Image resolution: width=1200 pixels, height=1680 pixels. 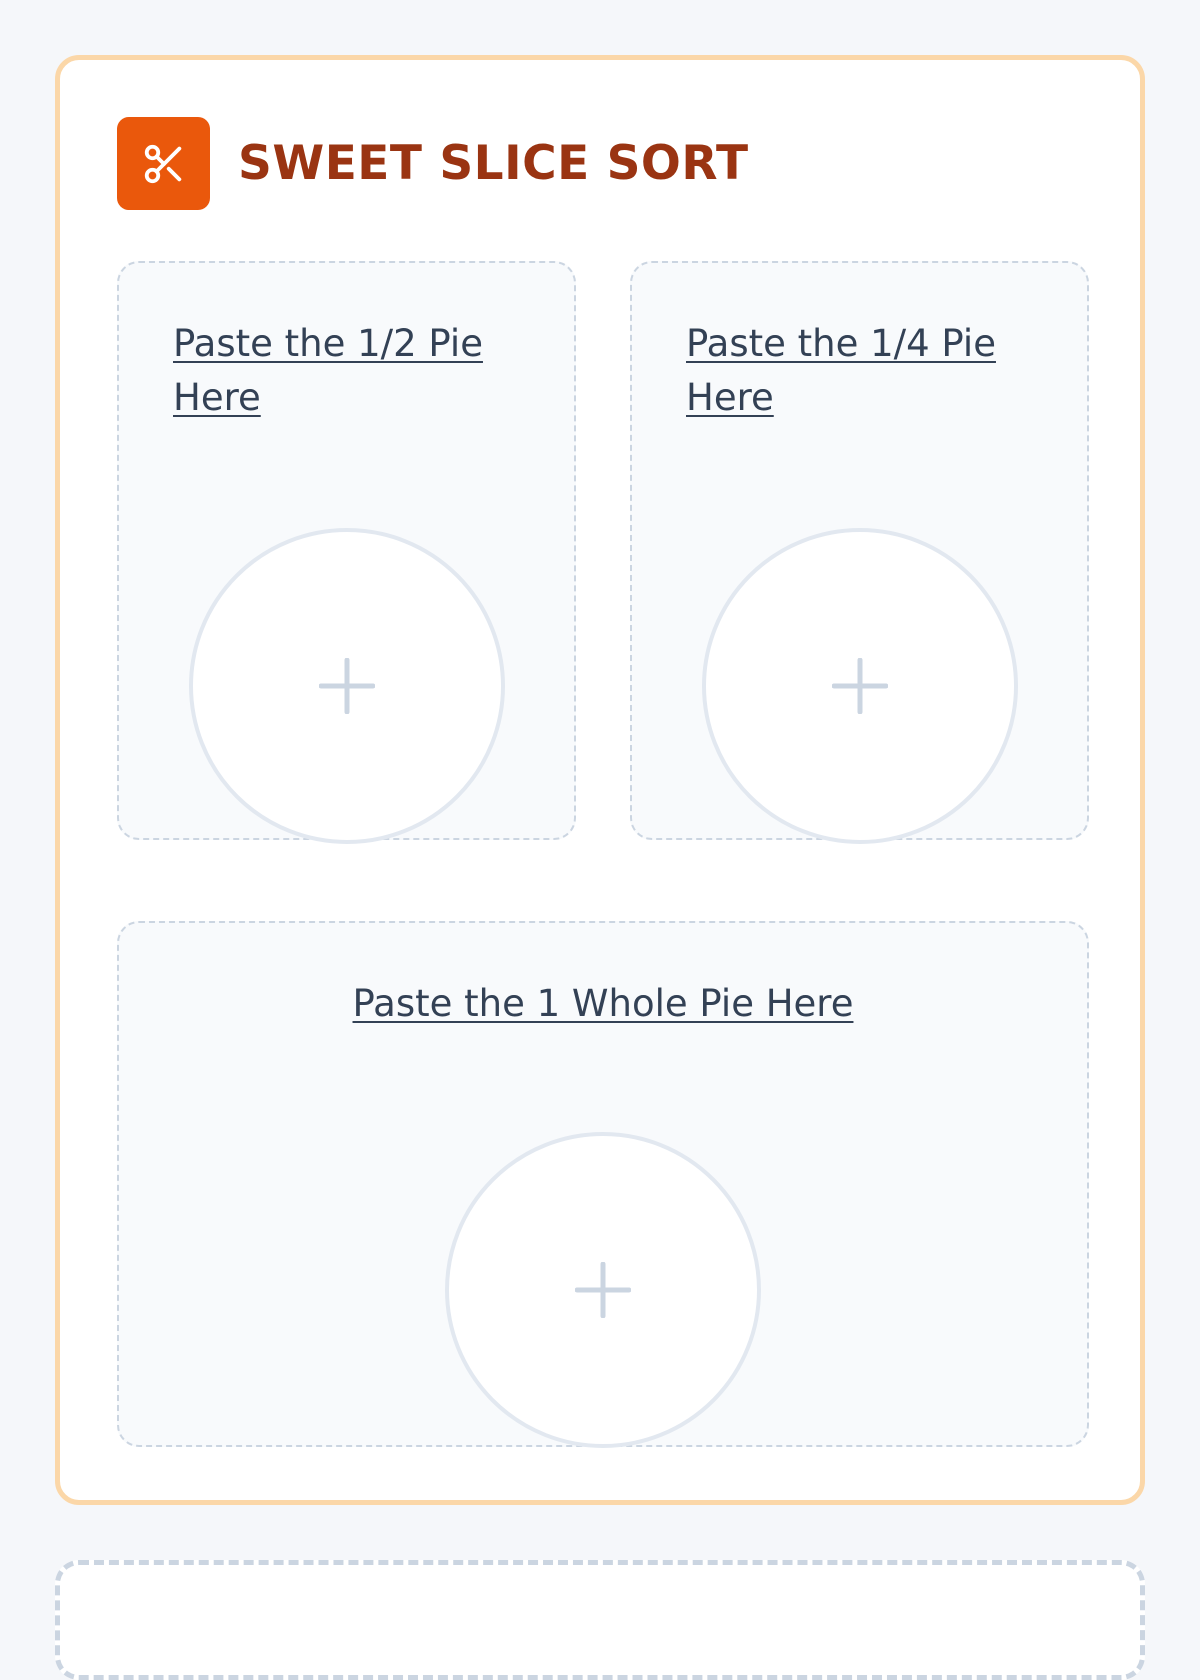 What do you see at coordinates (603, 1004) in the screenshot?
I see `whole-pie-paste-link: Paste the 1 Whole Pie Here` at bounding box center [603, 1004].